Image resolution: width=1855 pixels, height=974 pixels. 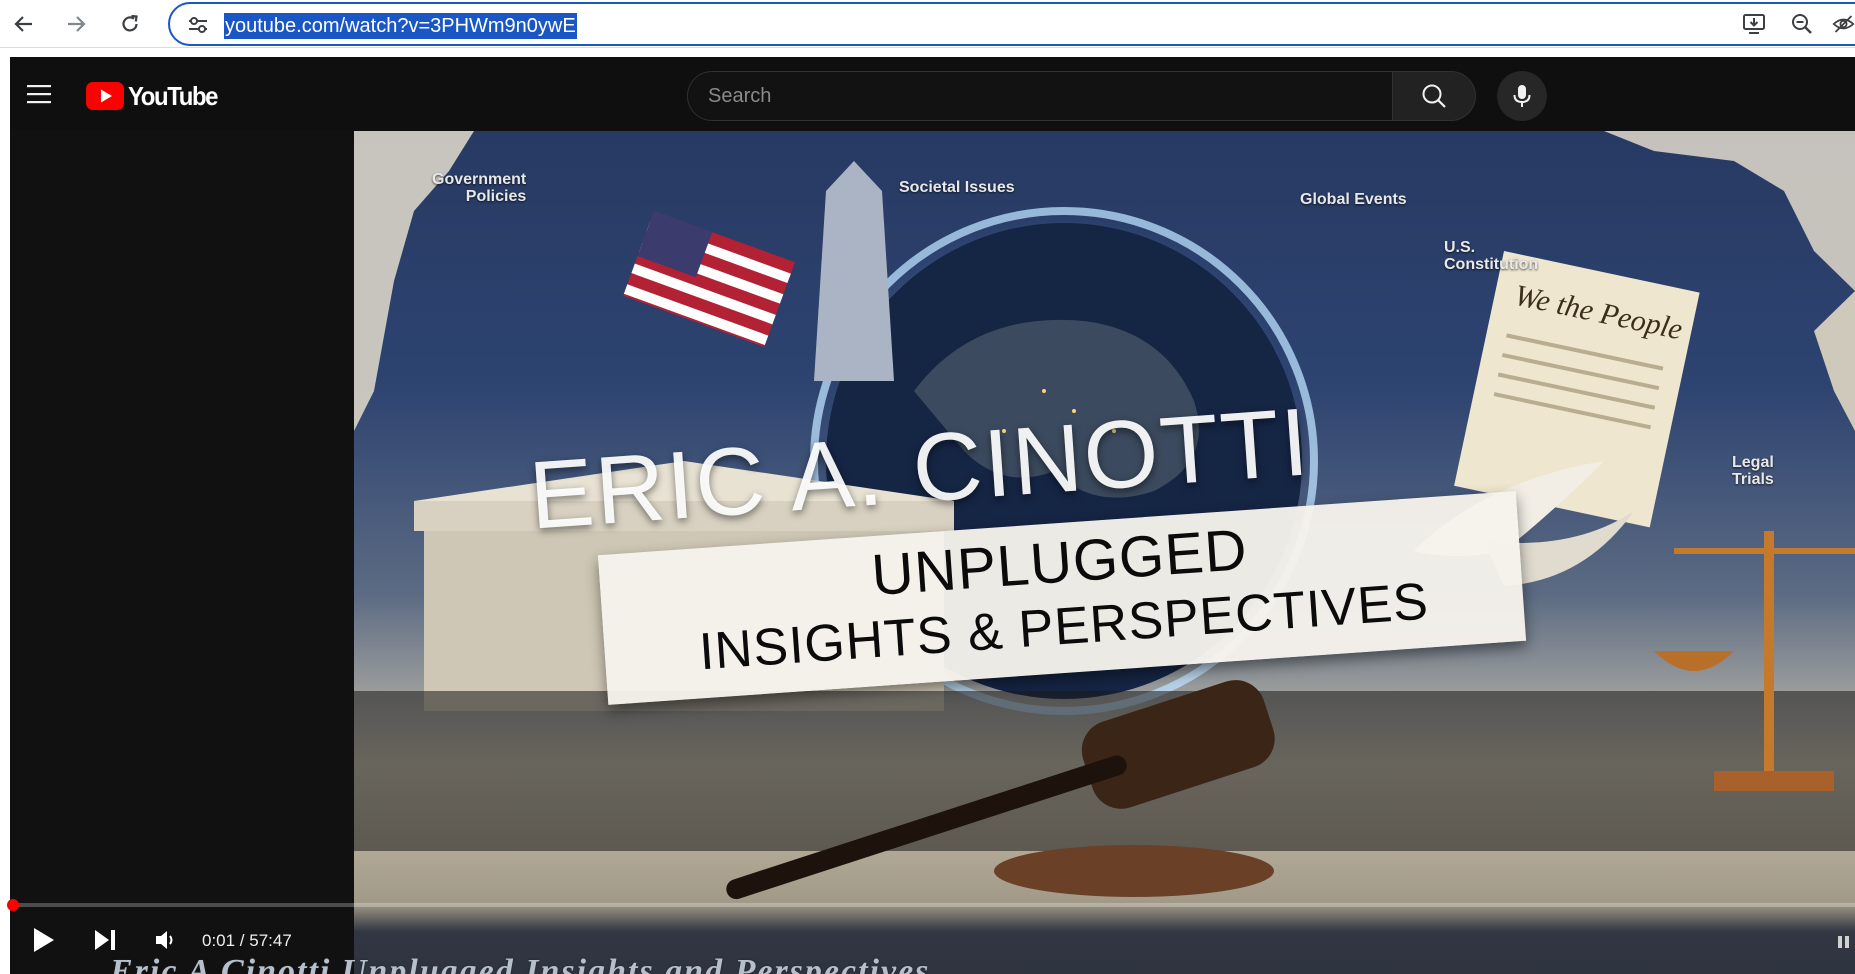 I want to click on search-button, so click(x=1434, y=96).